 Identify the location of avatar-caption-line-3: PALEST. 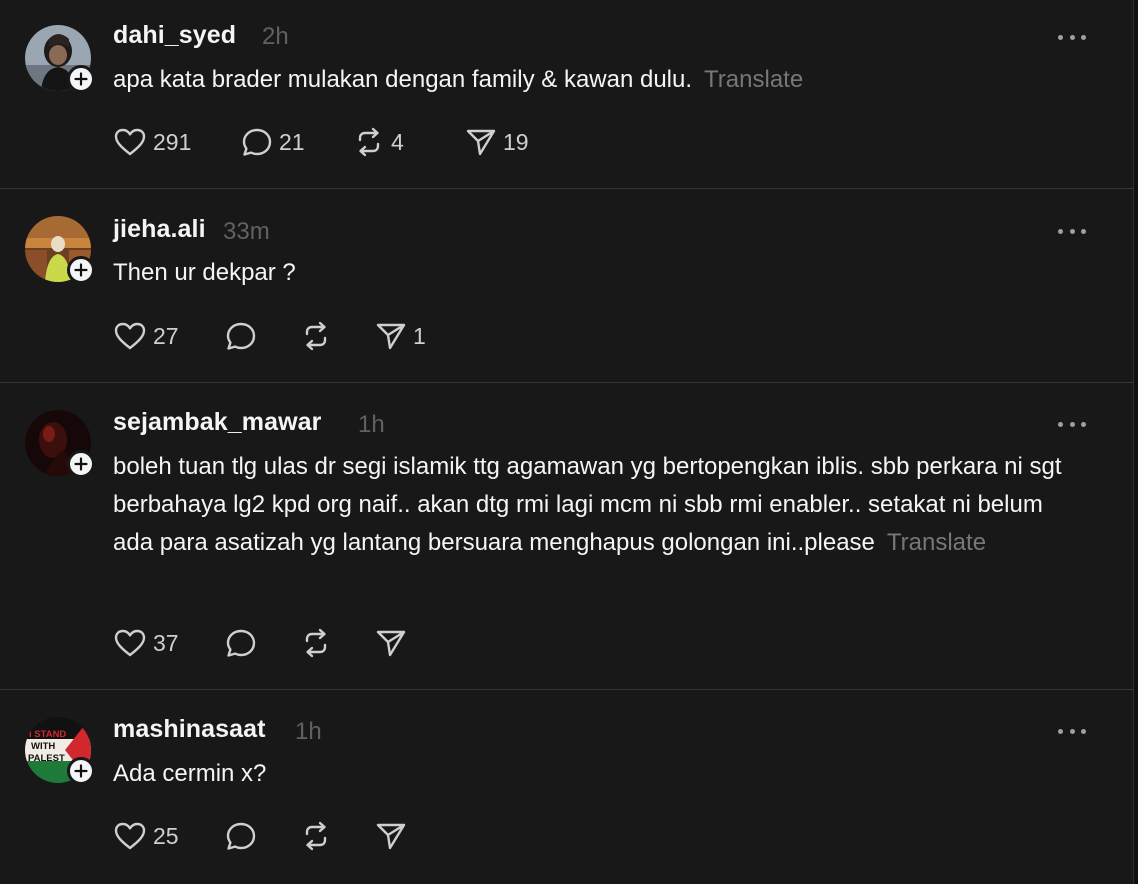
(46, 758).